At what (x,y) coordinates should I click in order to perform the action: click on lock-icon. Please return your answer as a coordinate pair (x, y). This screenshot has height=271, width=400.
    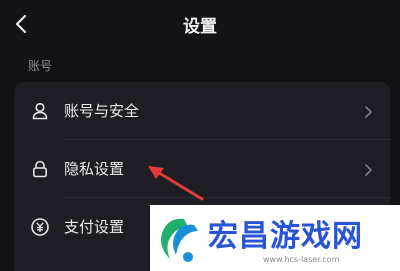
    Looking at the image, I should click on (40, 169).